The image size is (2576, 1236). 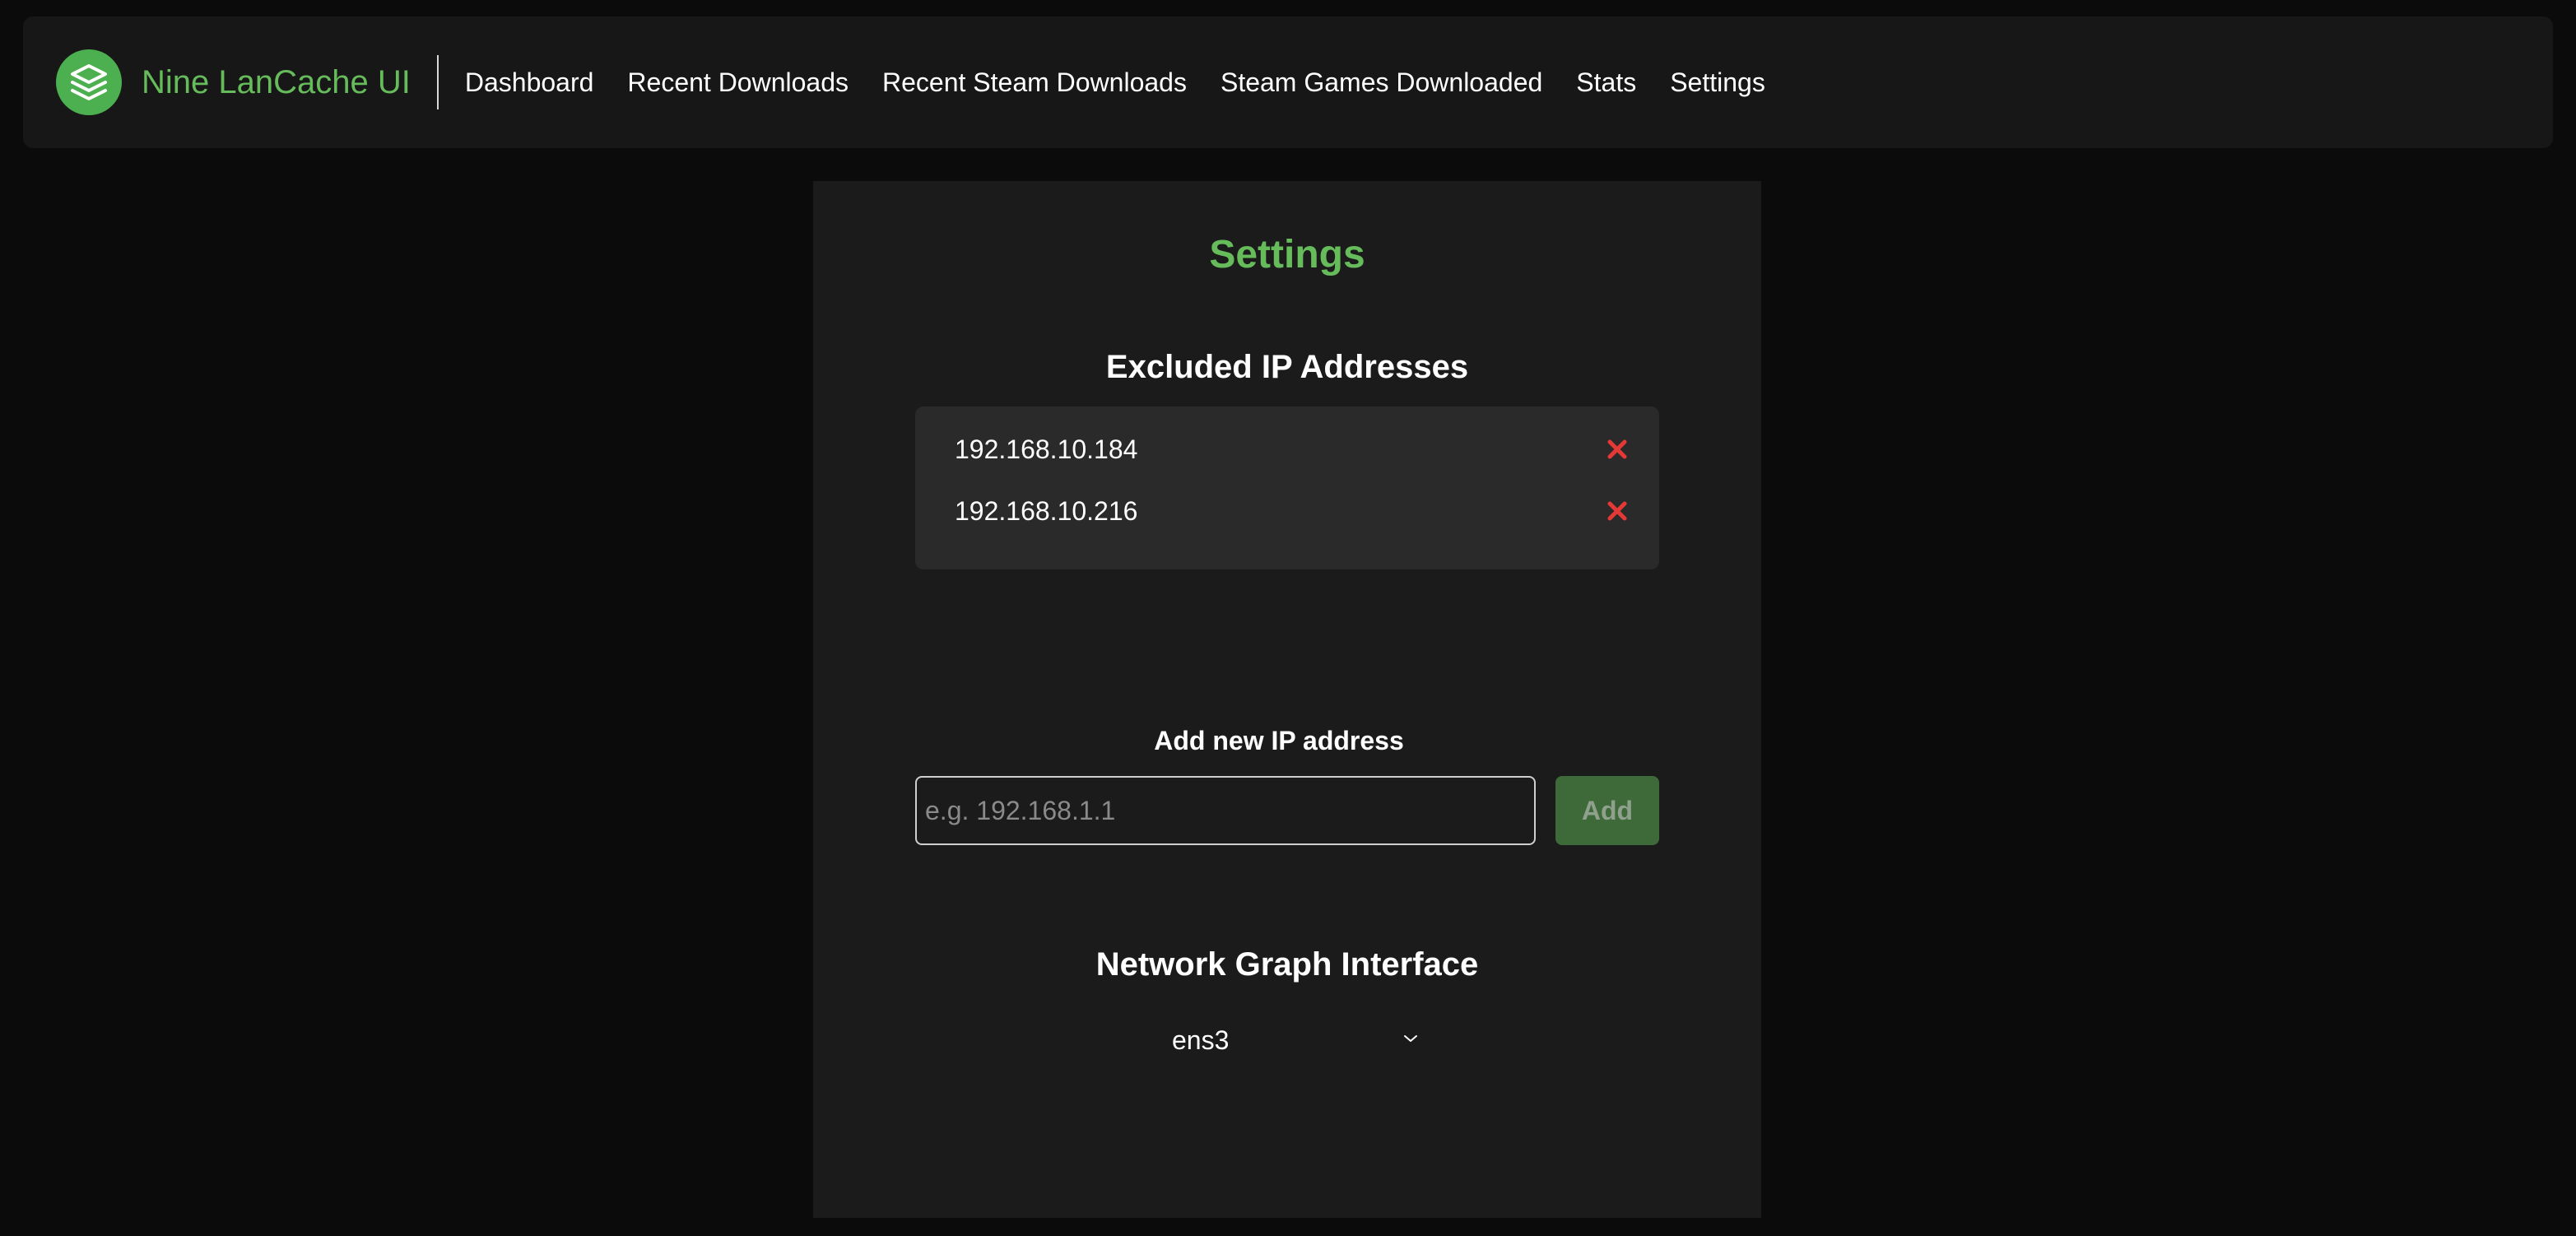 I want to click on page-title: Settings, so click(x=1287, y=255).